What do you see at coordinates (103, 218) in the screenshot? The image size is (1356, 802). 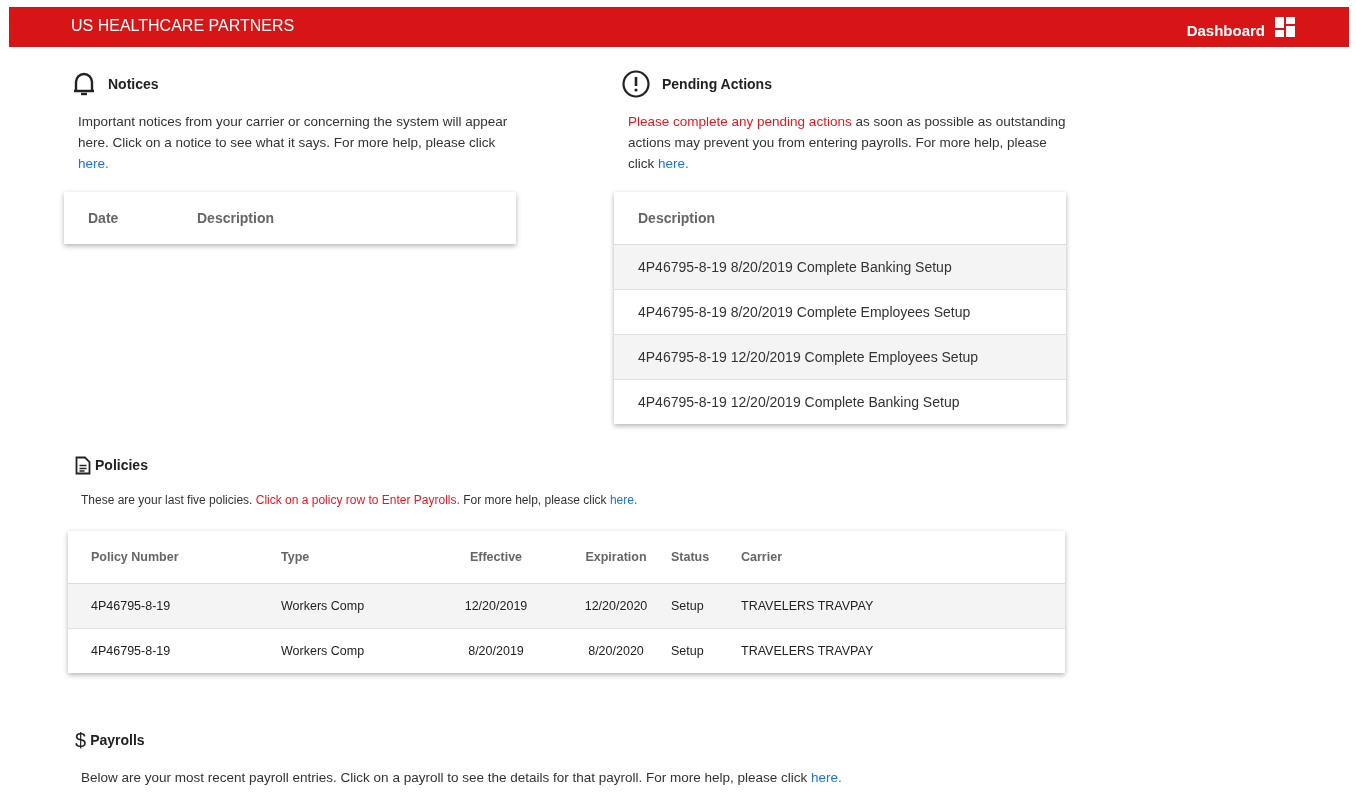 I see `column-header: Date` at bounding box center [103, 218].